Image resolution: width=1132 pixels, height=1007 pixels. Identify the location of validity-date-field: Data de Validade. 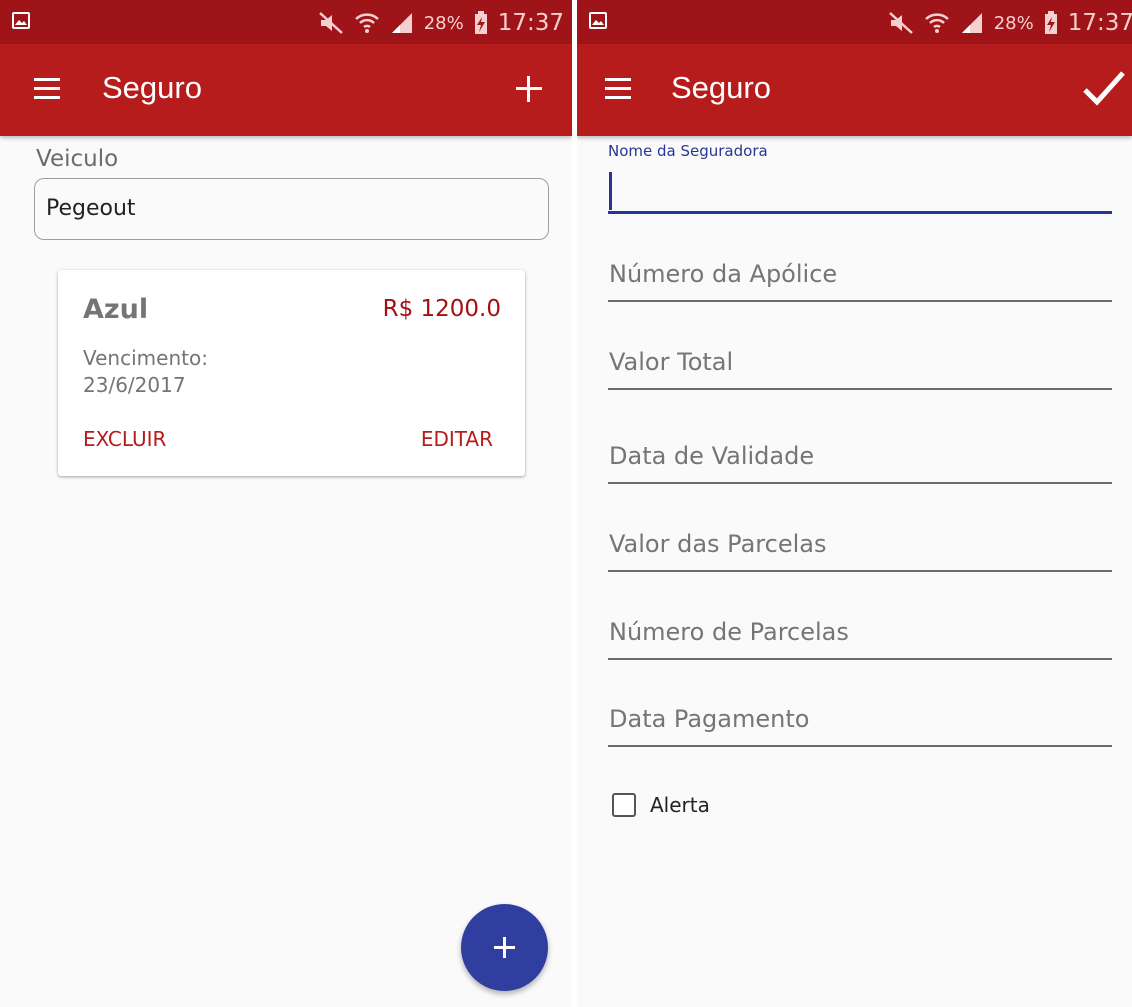
(860, 459).